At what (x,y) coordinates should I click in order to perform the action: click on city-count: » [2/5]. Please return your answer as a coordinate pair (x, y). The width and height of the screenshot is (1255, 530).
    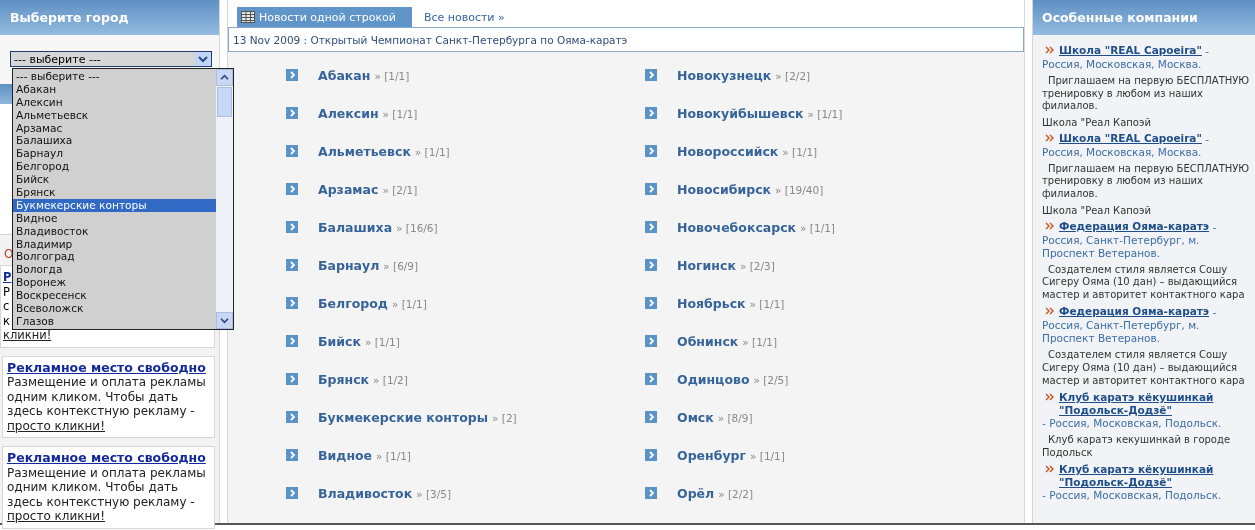
    Looking at the image, I should click on (771, 380).